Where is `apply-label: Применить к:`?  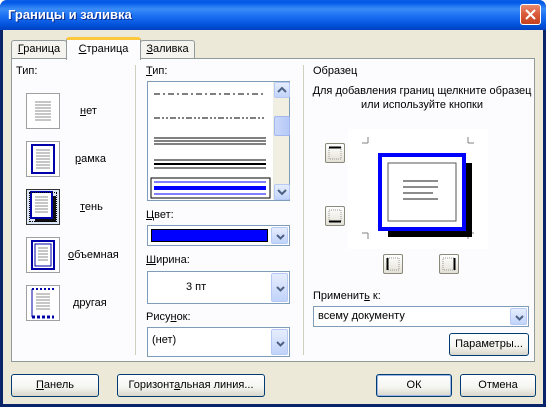
apply-label: Применить к: is located at coordinates (347, 296).